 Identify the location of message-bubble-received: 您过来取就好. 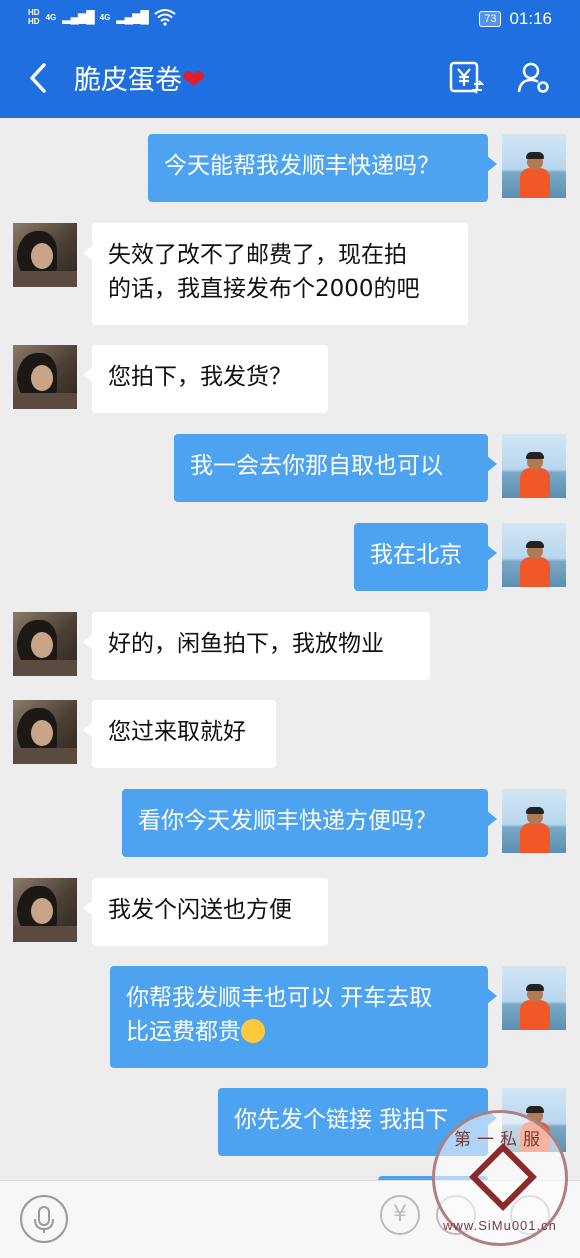
(179, 734).